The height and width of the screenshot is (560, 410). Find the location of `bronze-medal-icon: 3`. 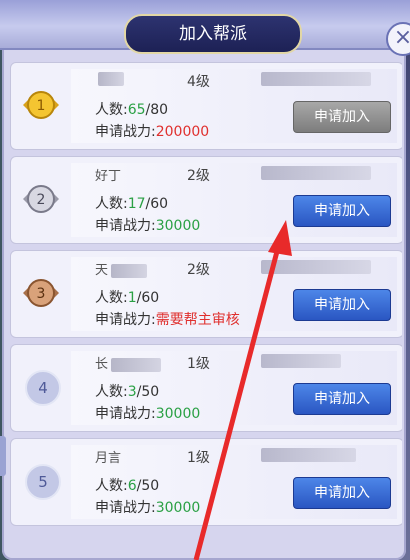

bronze-medal-icon: 3 is located at coordinates (41, 293).